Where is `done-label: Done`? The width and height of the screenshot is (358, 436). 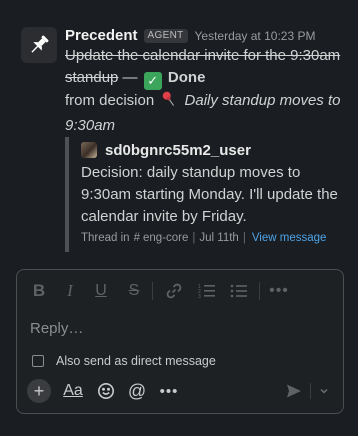
done-label: Done is located at coordinates (186, 77).